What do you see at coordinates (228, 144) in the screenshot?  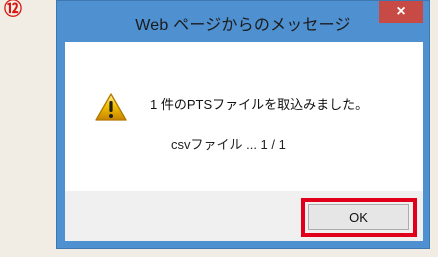 I see `dialog-detail: csvファイル ... 1 / 1` at bounding box center [228, 144].